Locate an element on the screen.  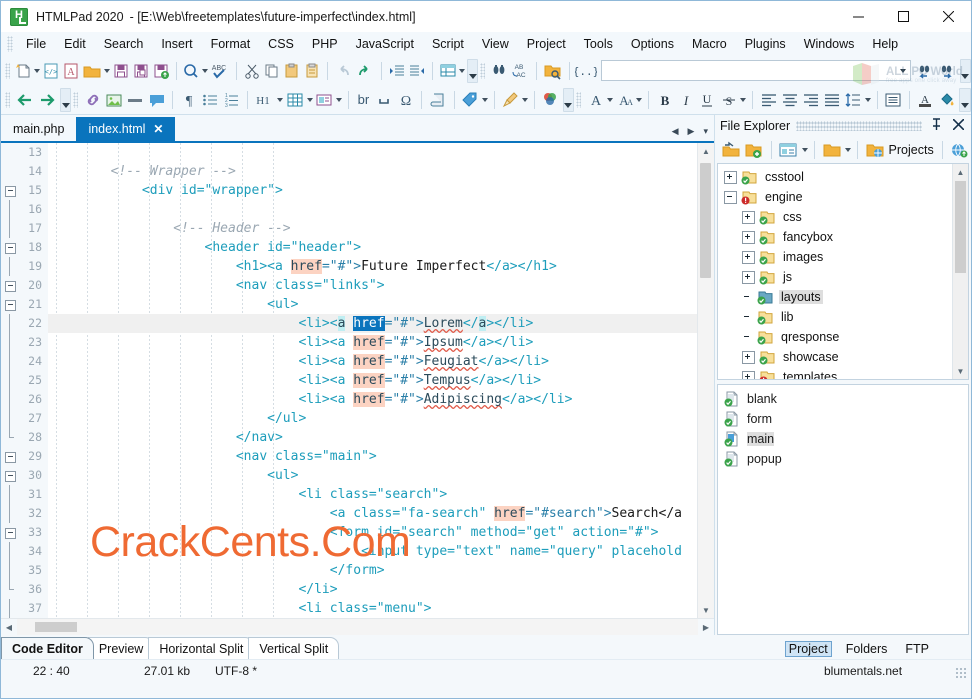
code-line: <li><a href="#">Ipsum</a></li> is located at coordinates (372, 342).